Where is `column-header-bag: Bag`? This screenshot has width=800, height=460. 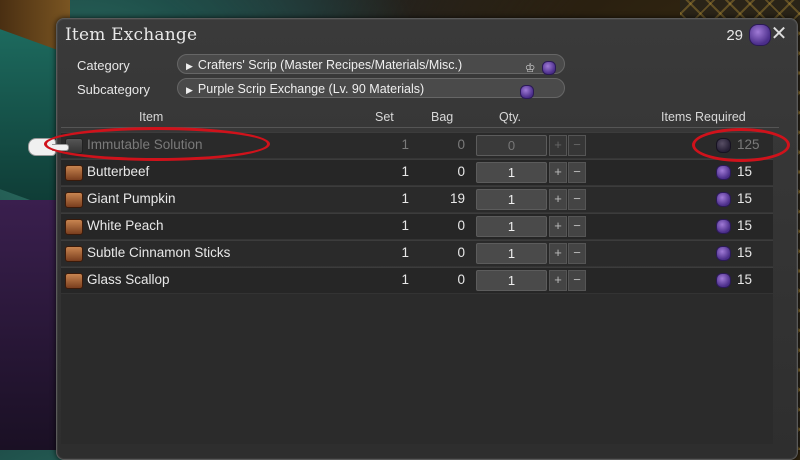 column-header-bag: Bag is located at coordinates (442, 117).